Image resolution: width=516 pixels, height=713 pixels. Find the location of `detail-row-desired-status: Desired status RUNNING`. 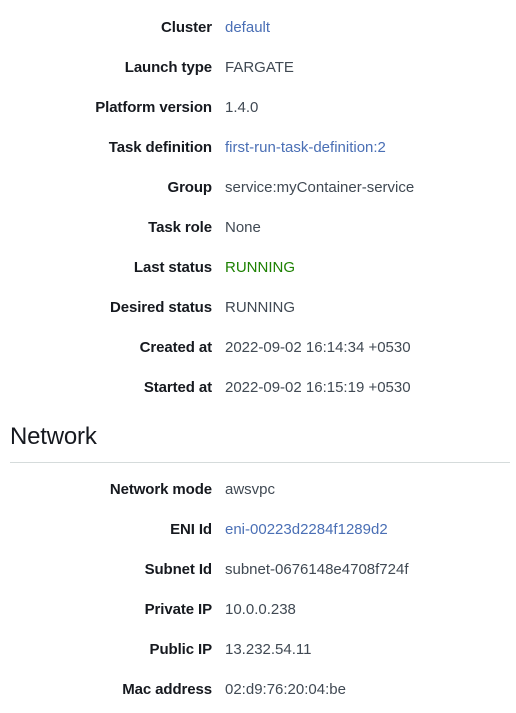

detail-row-desired-status: Desired status RUNNING is located at coordinates (258, 308).